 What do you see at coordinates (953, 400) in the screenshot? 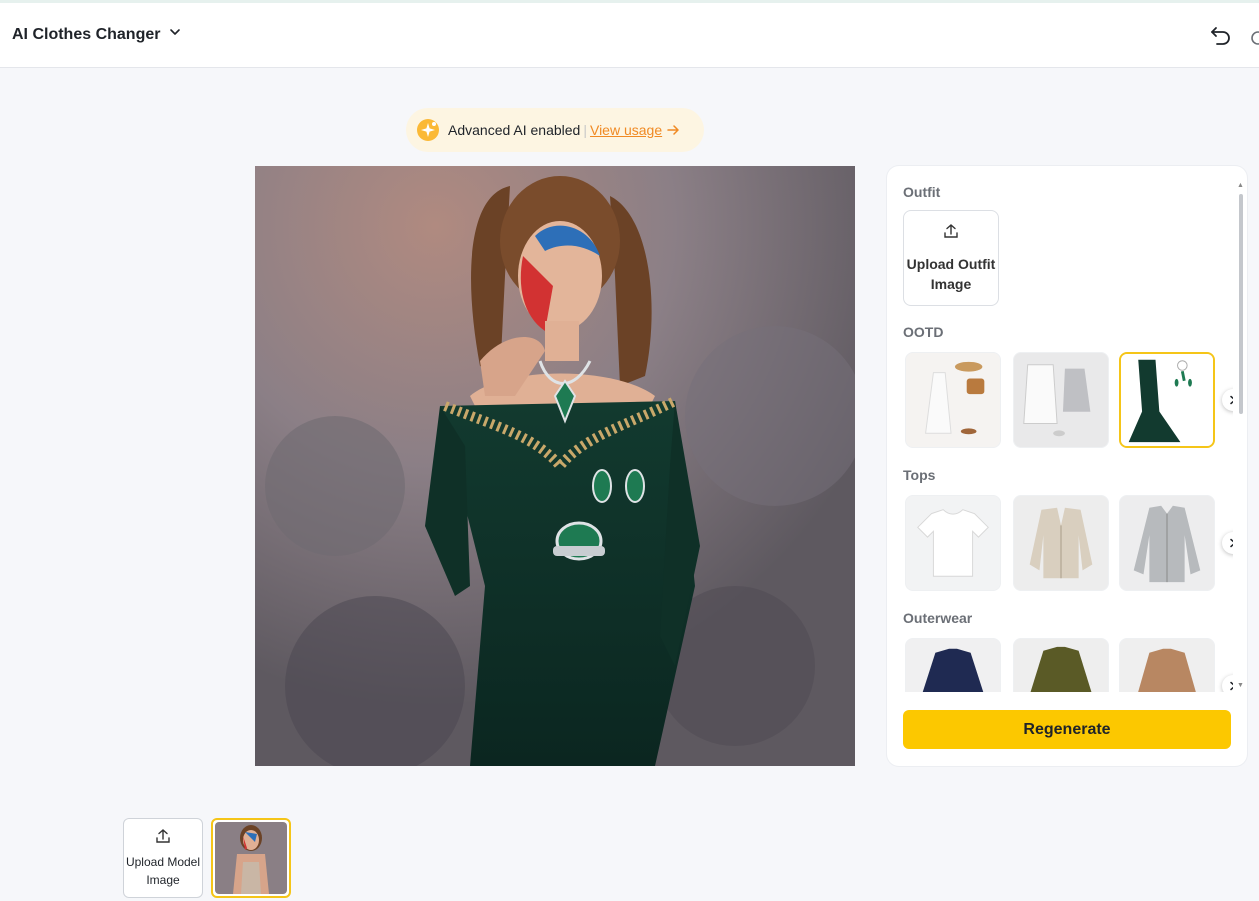
I see `ootd-white-dress-thumb` at bounding box center [953, 400].